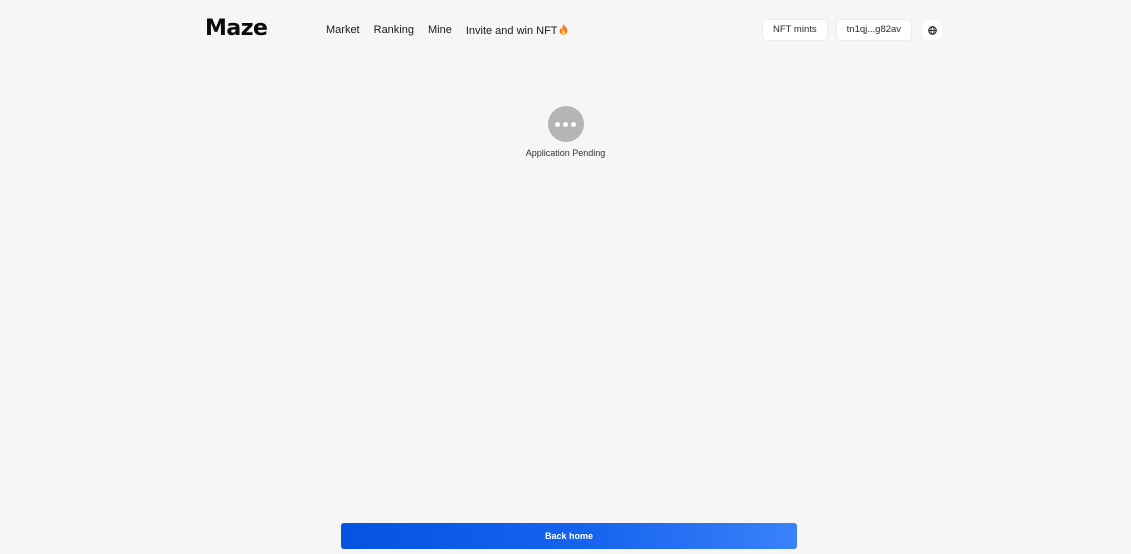 This screenshot has height=554, width=1131. Describe the element at coordinates (394, 30) in the screenshot. I see `nav-item-ranking: Ranking` at that location.